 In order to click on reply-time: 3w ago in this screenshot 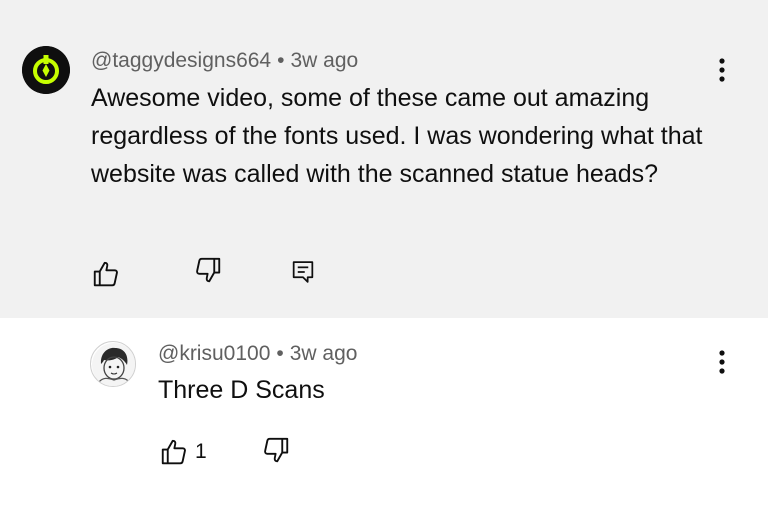, I will do `click(324, 353)`.